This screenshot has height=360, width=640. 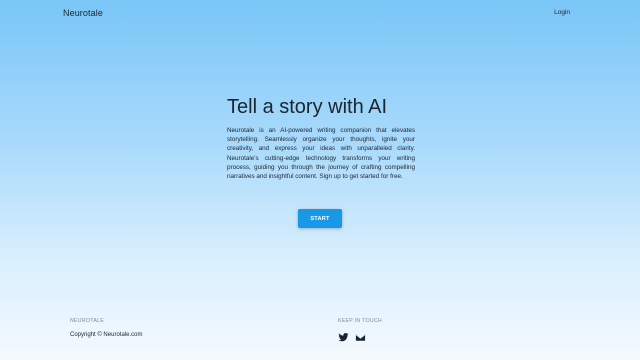 What do you see at coordinates (562, 12) in the screenshot?
I see `login-link: Login` at bounding box center [562, 12].